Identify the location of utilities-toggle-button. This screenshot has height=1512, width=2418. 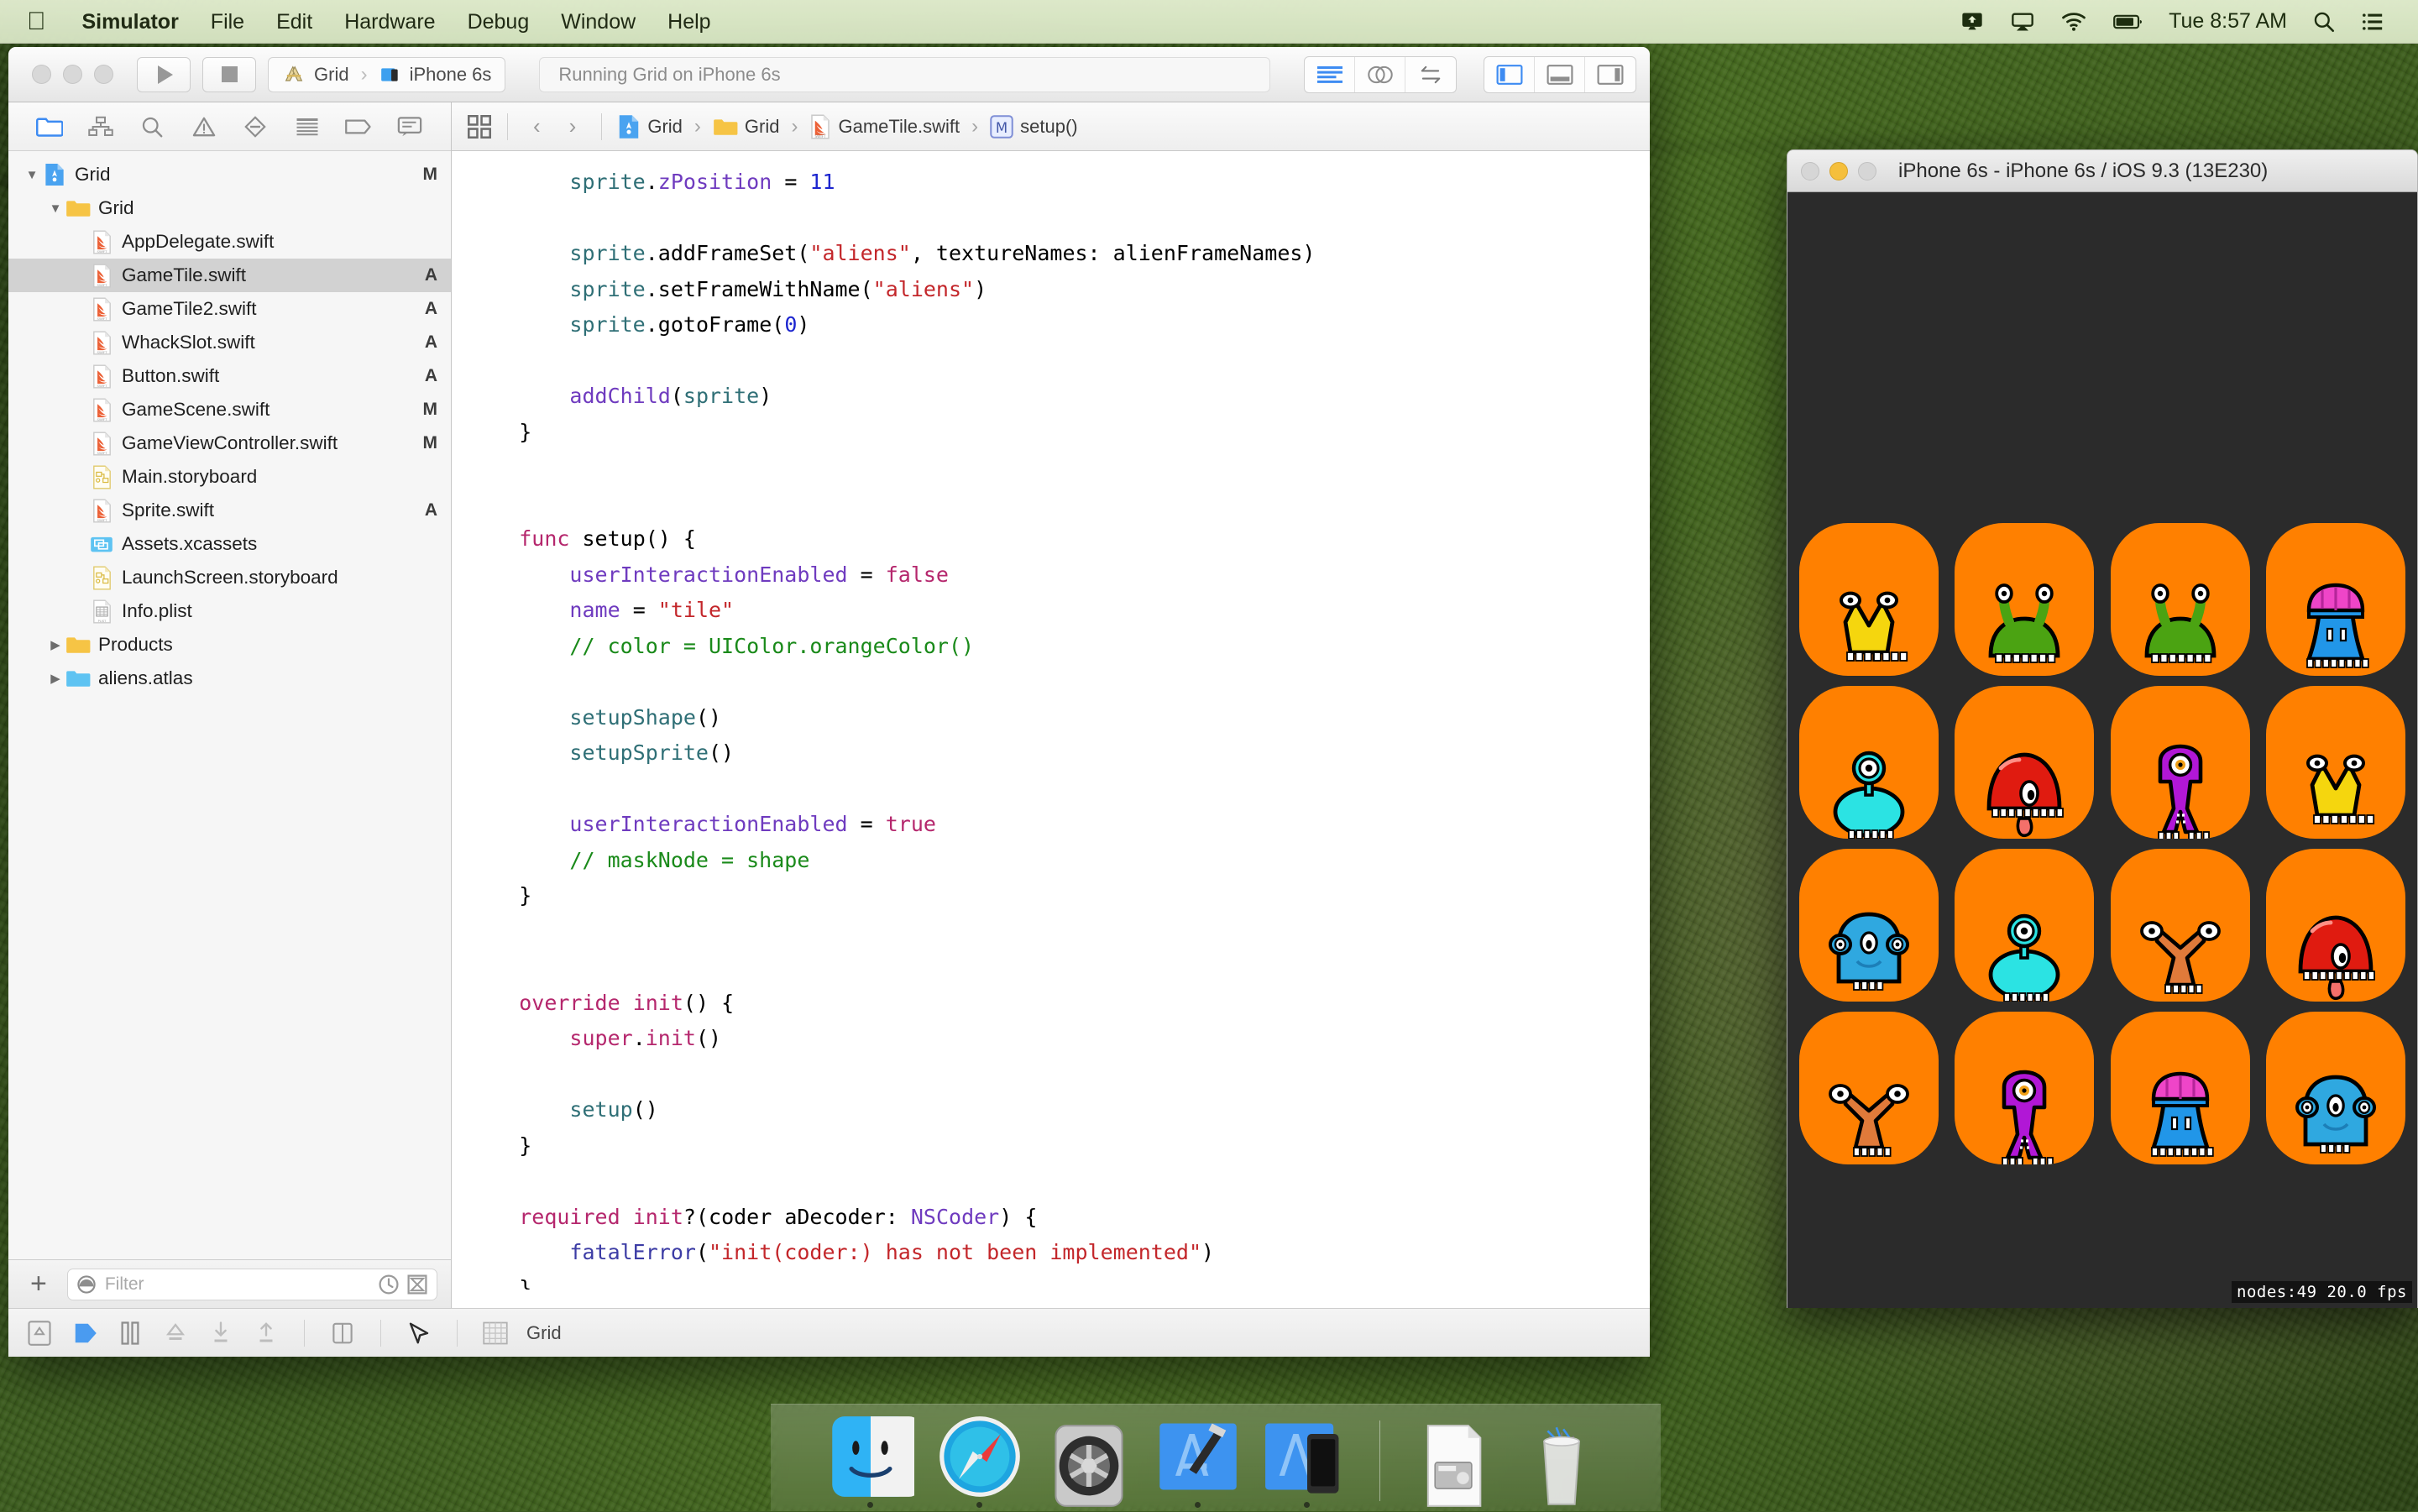
(1610, 74).